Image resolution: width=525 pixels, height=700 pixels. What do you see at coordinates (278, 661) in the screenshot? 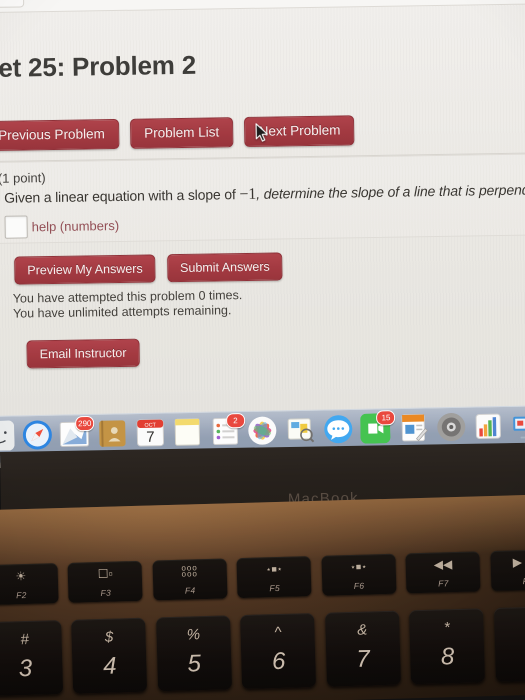
I see `key-6-label: 6` at bounding box center [278, 661].